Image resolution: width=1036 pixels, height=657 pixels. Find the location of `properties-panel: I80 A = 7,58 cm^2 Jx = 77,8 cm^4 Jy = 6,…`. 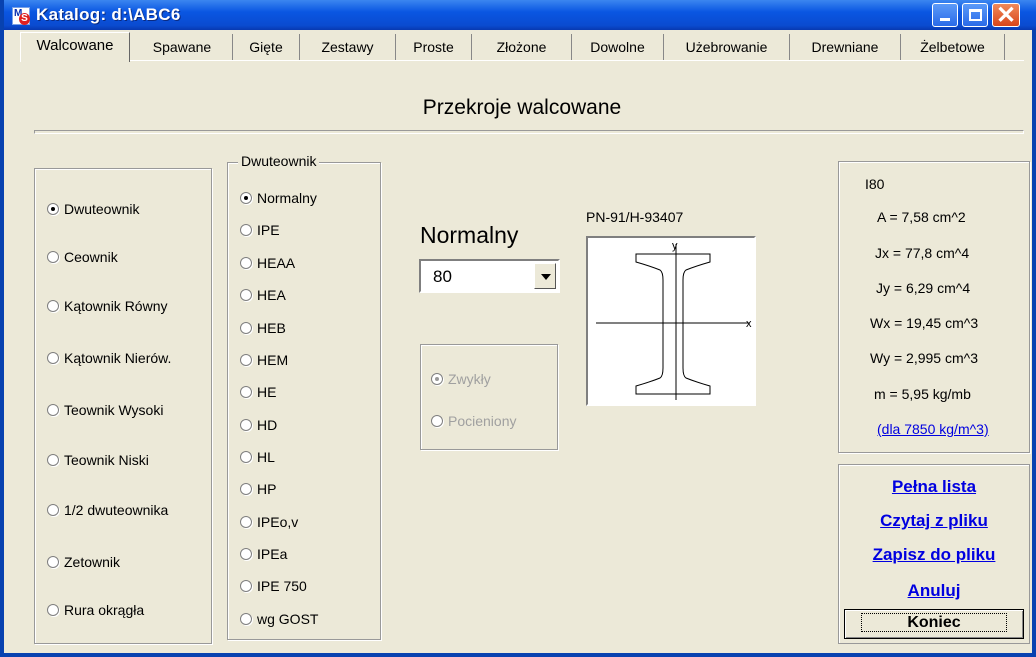

properties-panel: I80 A = 7,58 cm^2 Jx = 77,8 cm^4 Jy = 6,… is located at coordinates (934, 307).